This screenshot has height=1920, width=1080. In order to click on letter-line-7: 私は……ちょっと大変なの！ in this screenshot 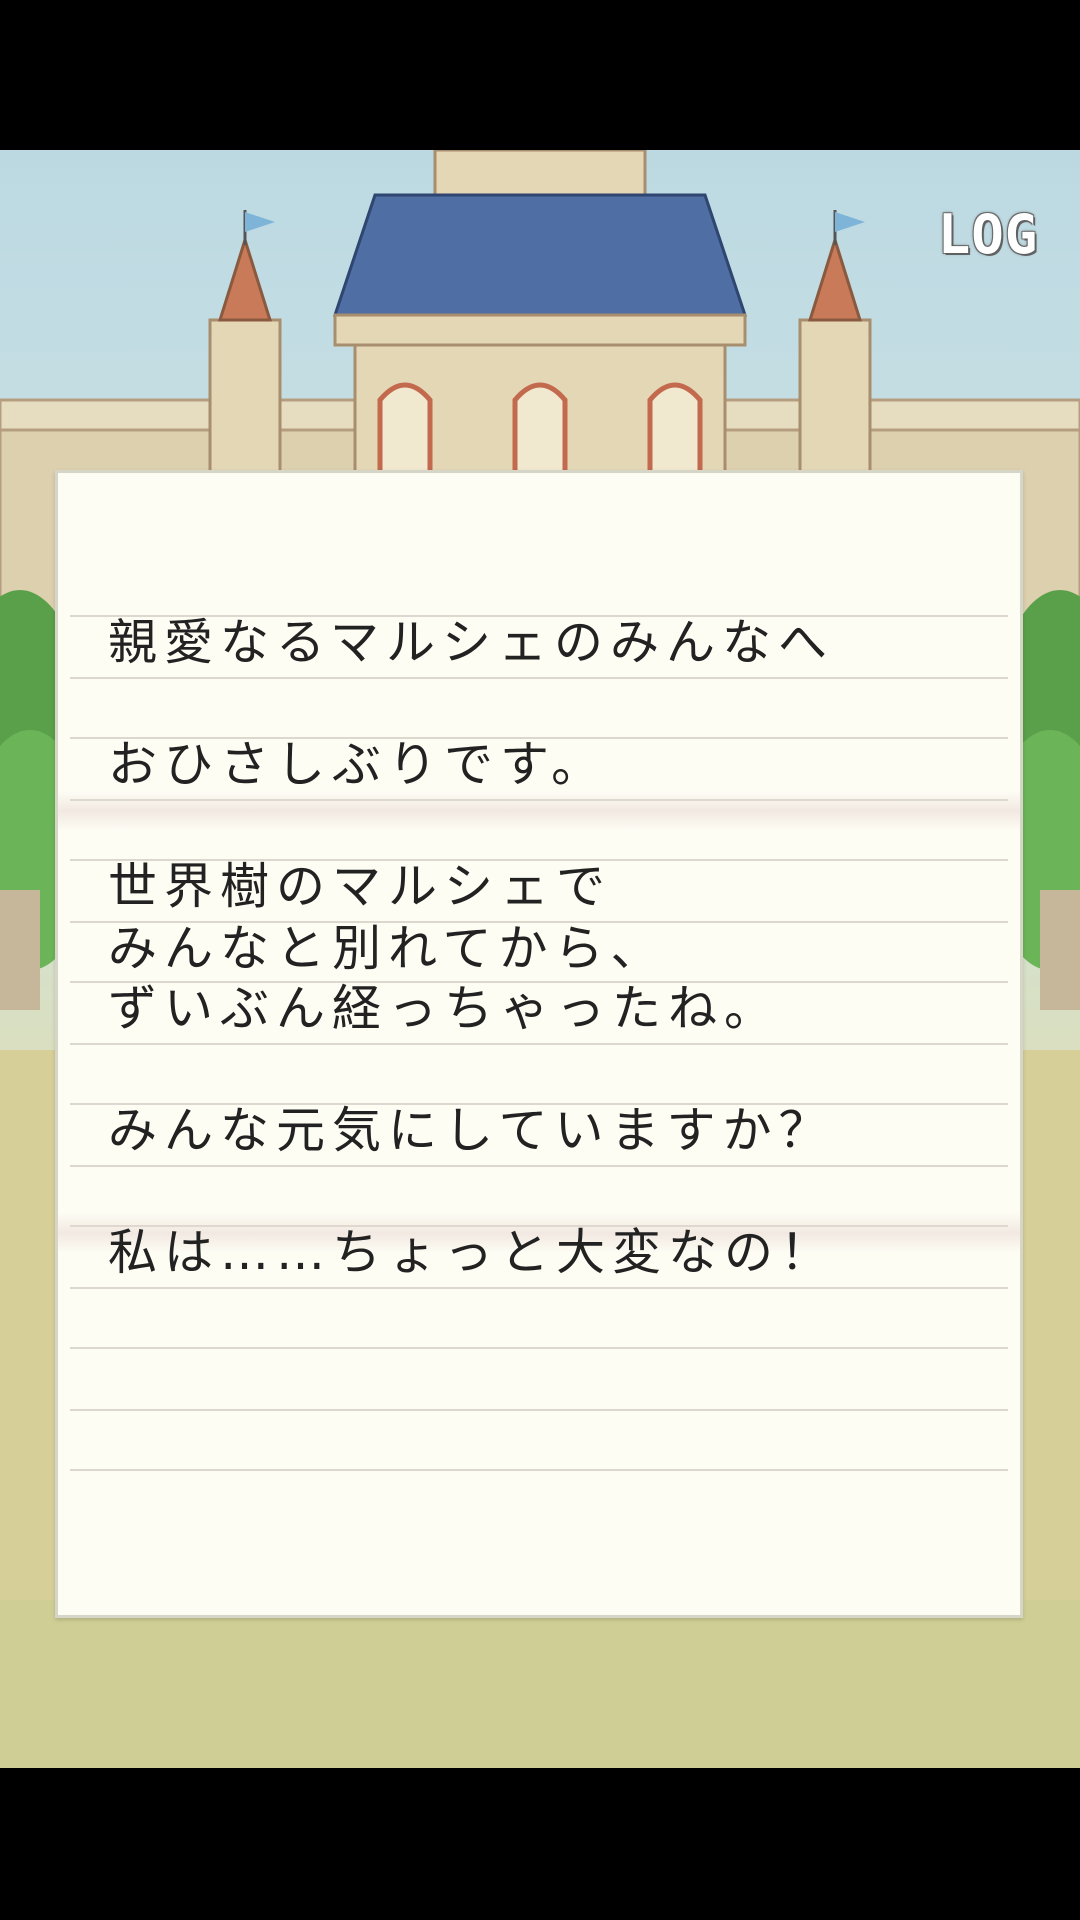, I will do `click(472, 1252)`.